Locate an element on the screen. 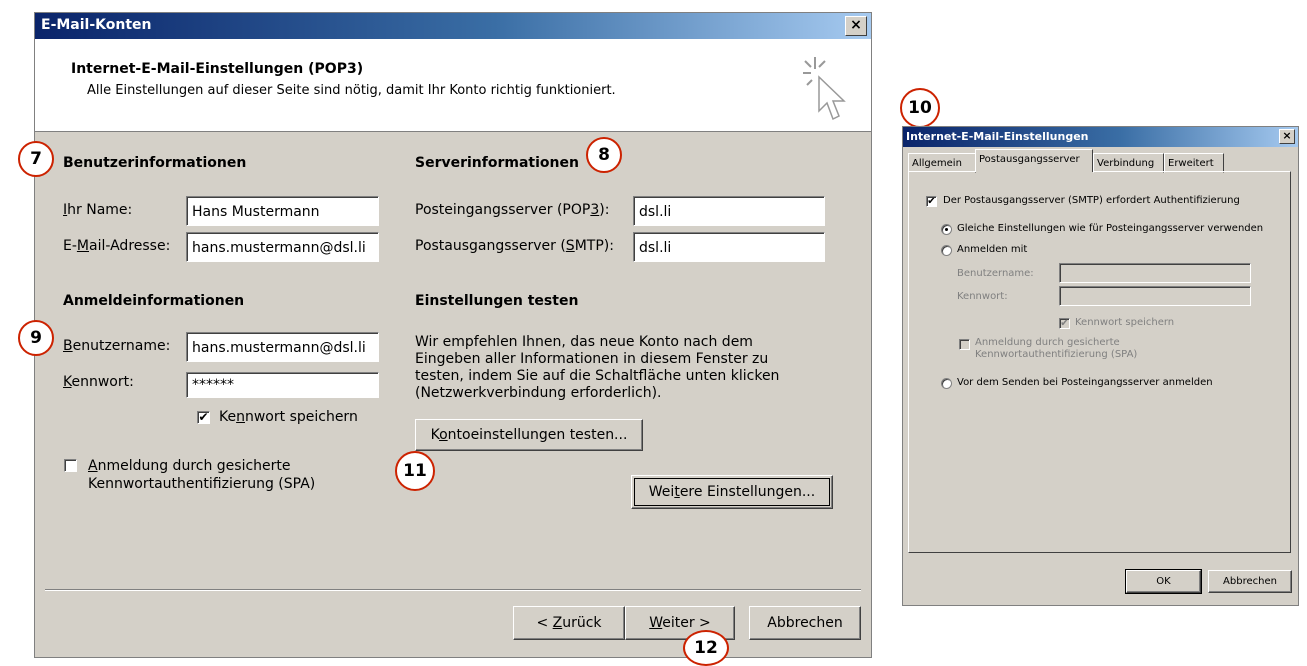  window-title: E-Mail-Konten is located at coordinates (96, 25).